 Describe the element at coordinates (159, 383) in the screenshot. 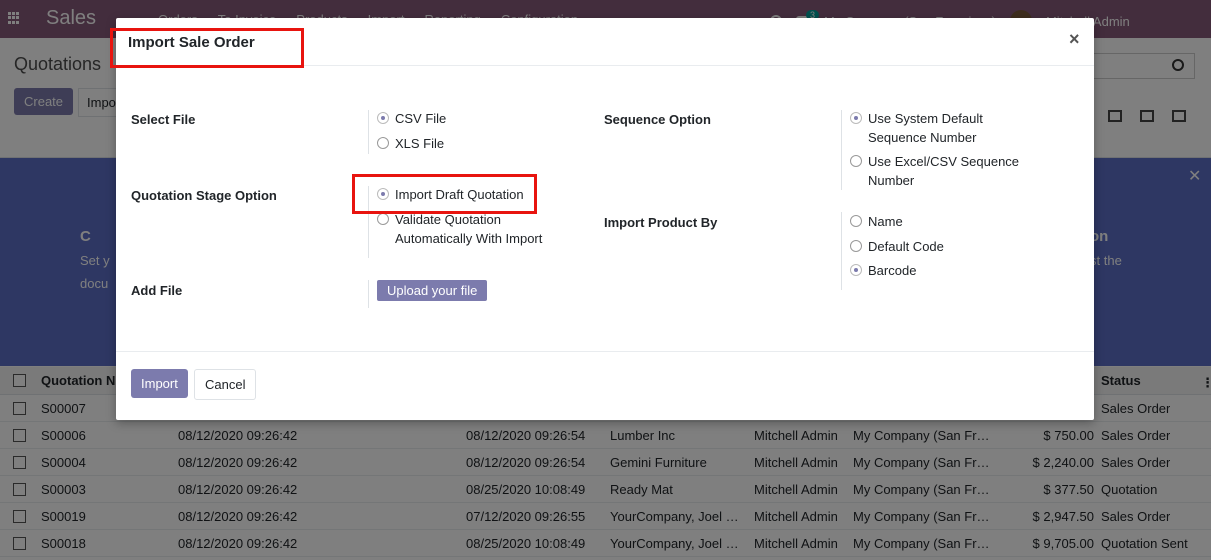

I see `import-button: Import` at that location.